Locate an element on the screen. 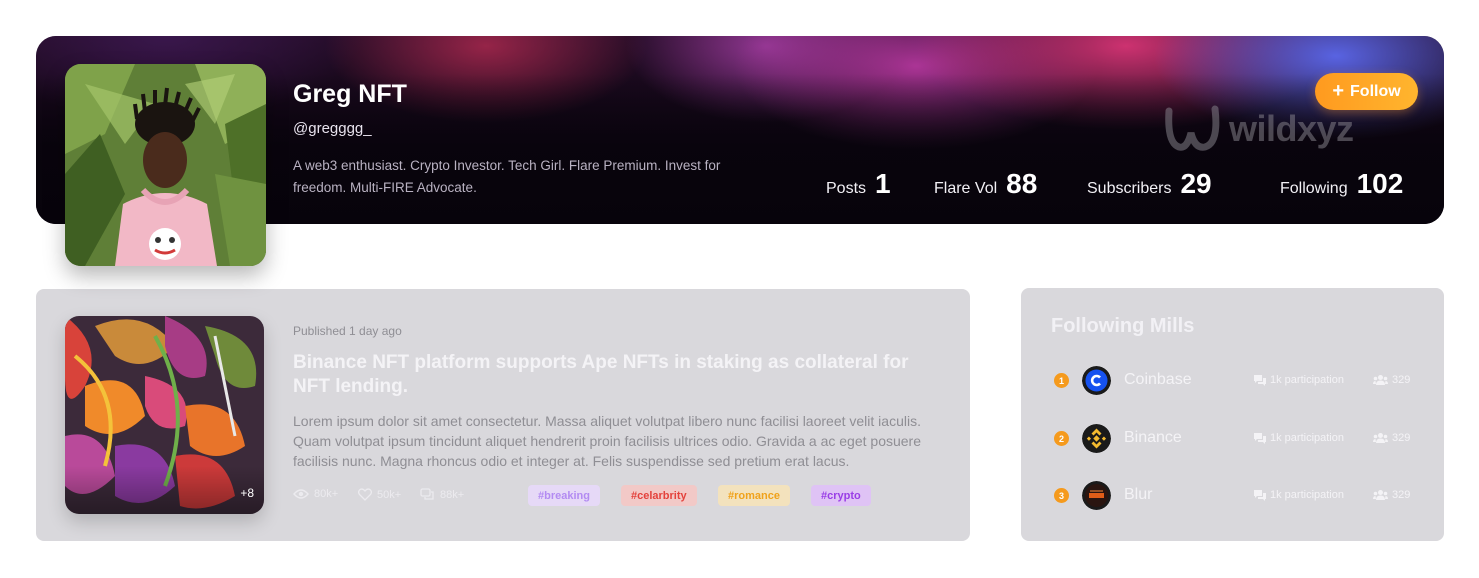 The height and width of the screenshot is (578, 1479). likes-metric: 50k+ is located at coordinates (379, 494).